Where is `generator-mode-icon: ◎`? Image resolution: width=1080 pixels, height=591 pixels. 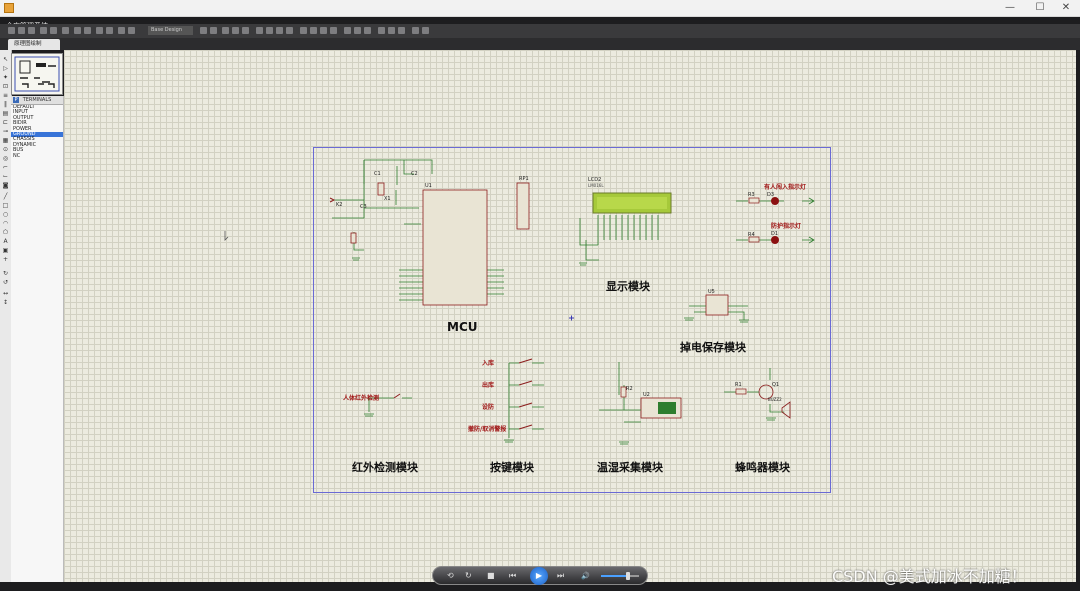
generator-mode-icon: ◎ is located at coordinates (5, 158).